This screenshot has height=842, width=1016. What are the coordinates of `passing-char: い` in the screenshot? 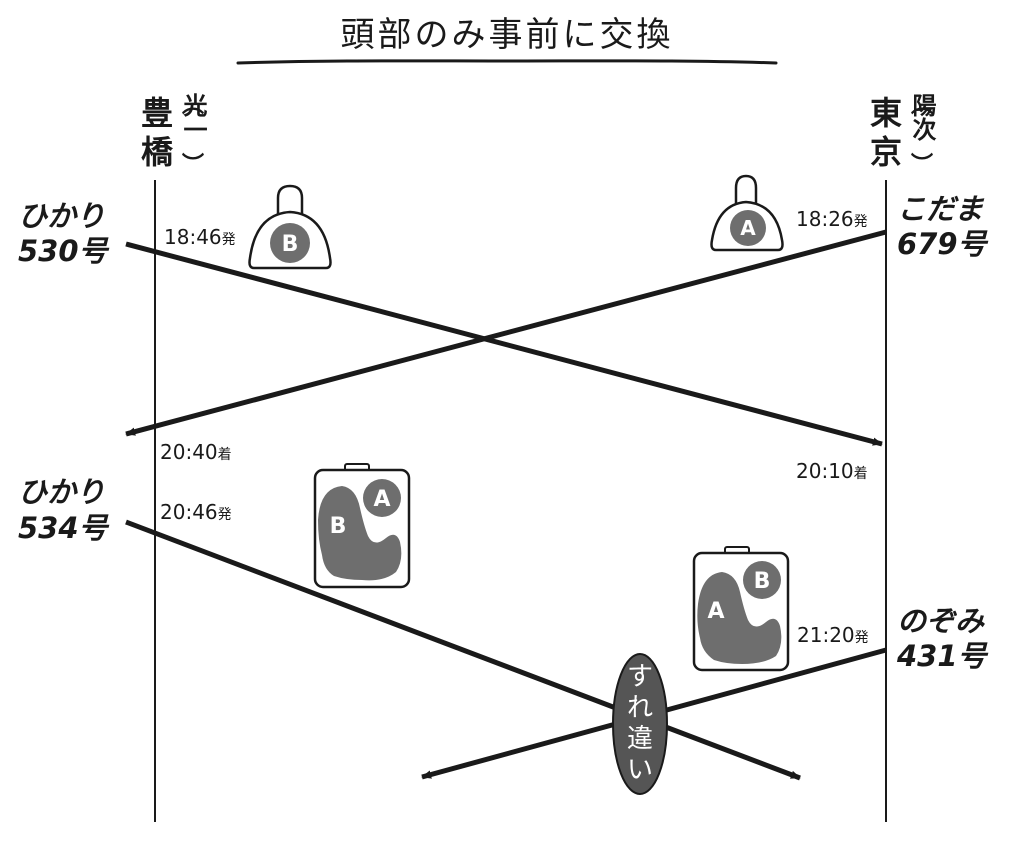 It's located at (640, 770).